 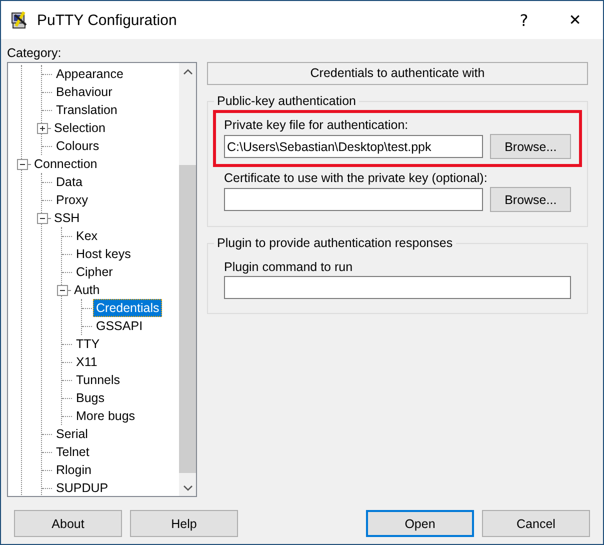 I want to click on group-title: Public-key authentication, so click(x=286, y=101).